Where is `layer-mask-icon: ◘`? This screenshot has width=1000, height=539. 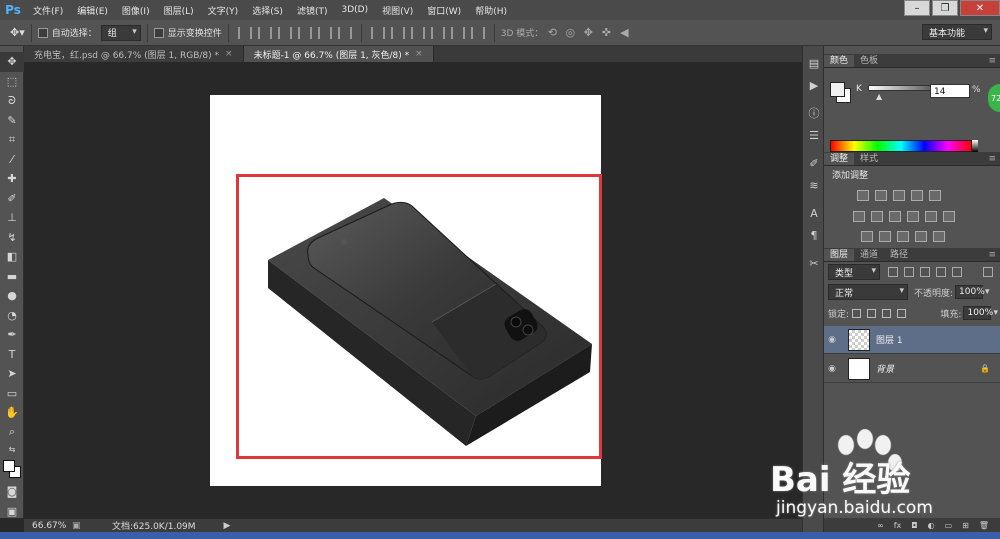
layer-mask-icon: ◘ is located at coordinates (914, 525).